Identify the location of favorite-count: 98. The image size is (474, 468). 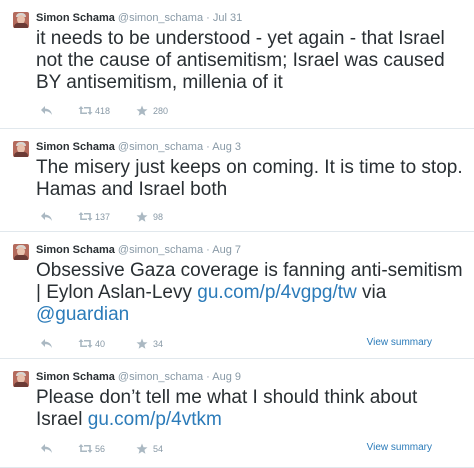
(158, 217).